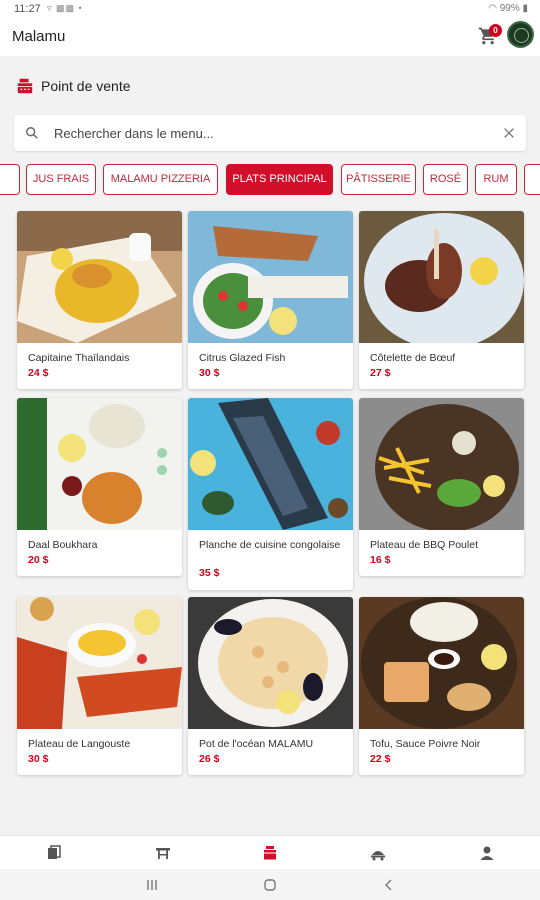 Image resolution: width=540 pixels, height=900 pixels. What do you see at coordinates (270, 9) in the screenshot?
I see `status-bar: 11:27 ▿ ▩▩ • ◠ 99% ▮` at bounding box center [270, 9].